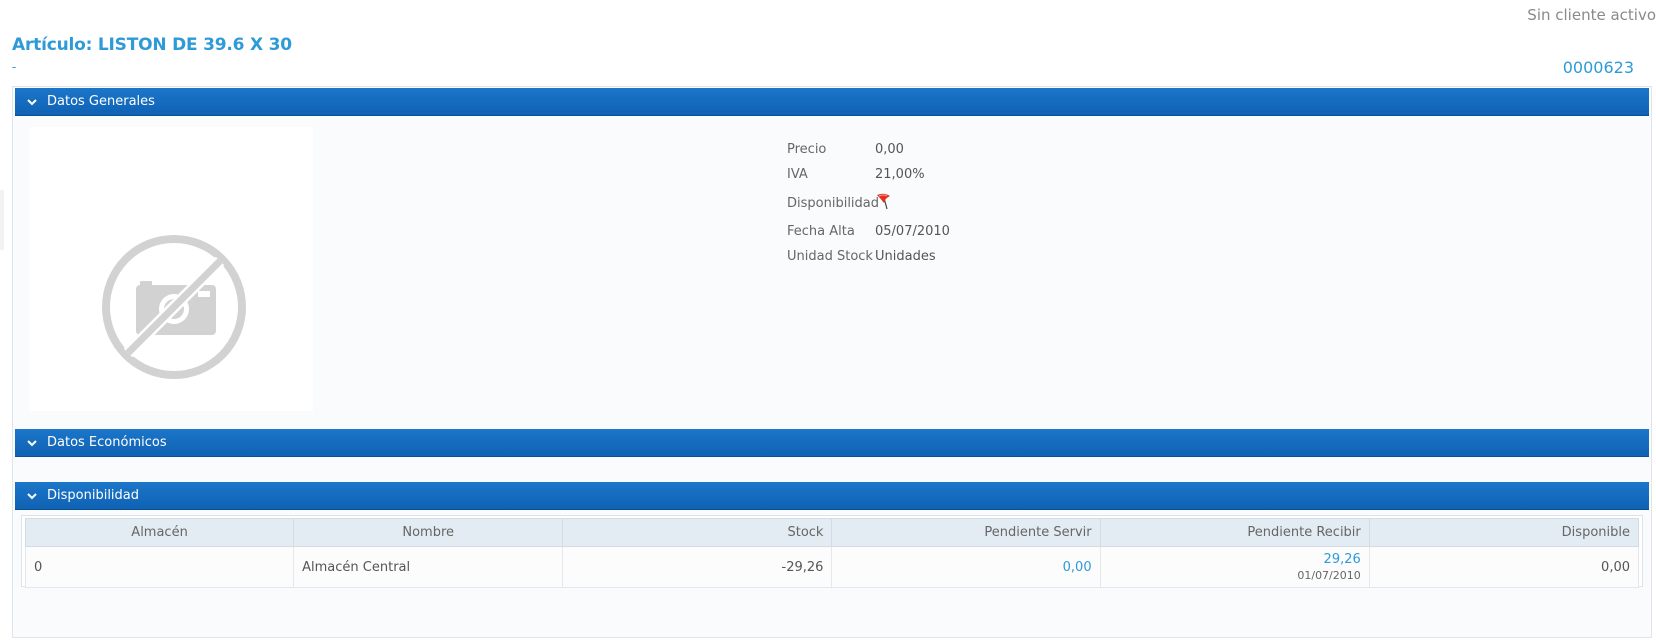 The height and width of the screenshot is (643, 1656). I want to click on cell-pendiente-recibir: 29,26 01/07/2010, so click(1234, 567).